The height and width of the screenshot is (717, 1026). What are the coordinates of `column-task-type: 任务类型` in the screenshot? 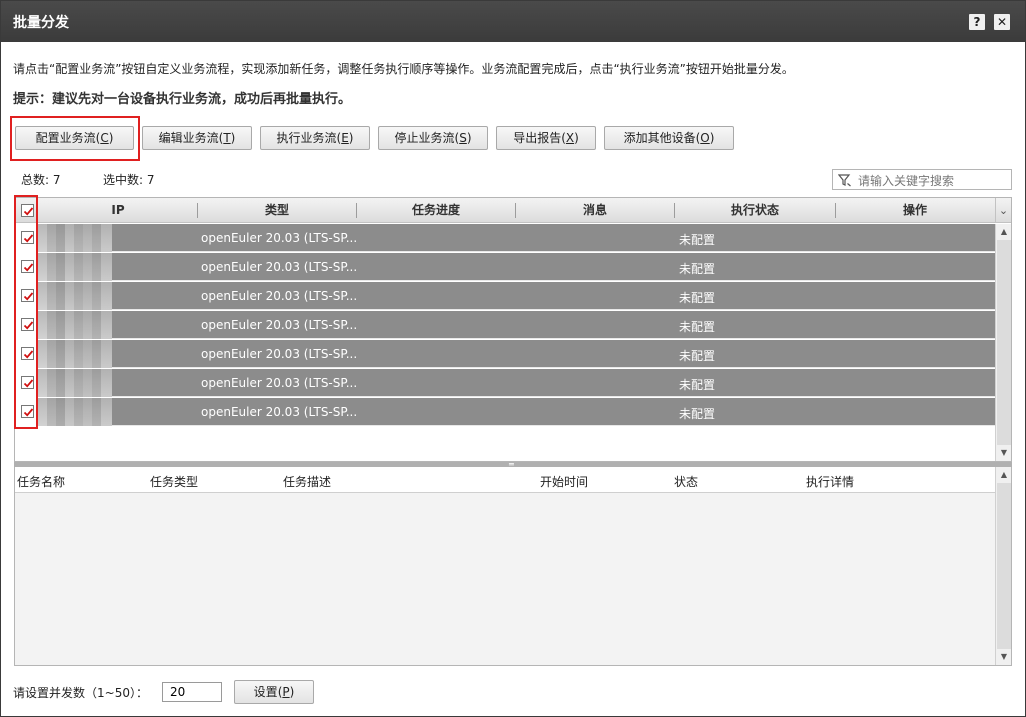 It's located at (174, 481).